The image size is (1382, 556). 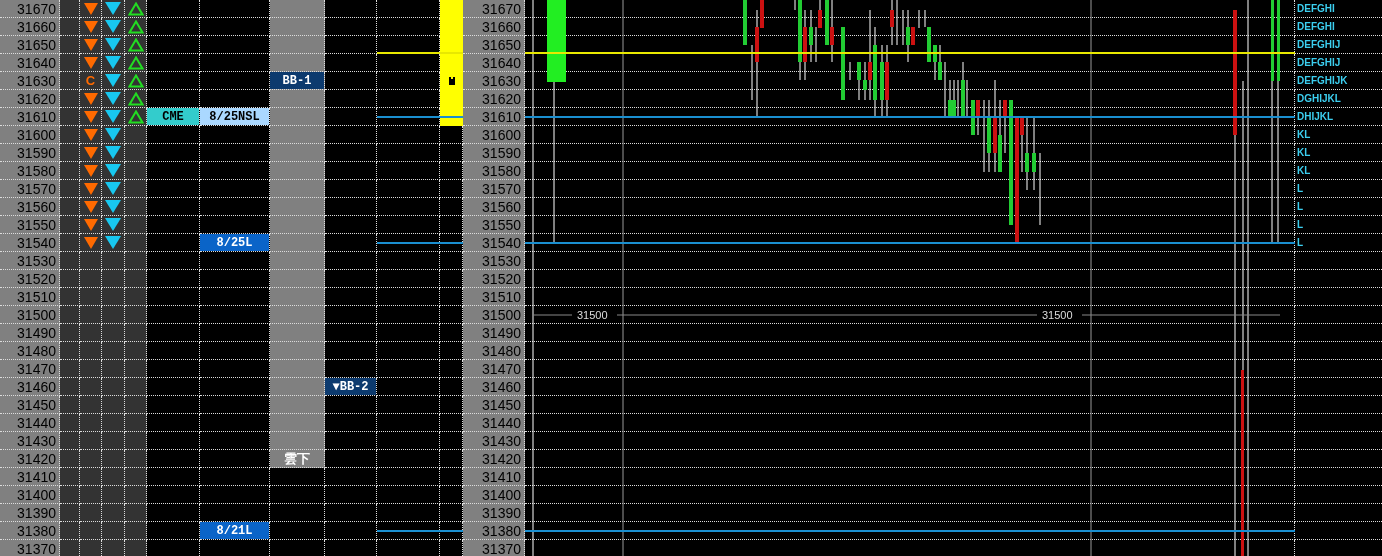 I want to click on tpo-letters: DEFGHIJK, so click(x=1322, y=81).